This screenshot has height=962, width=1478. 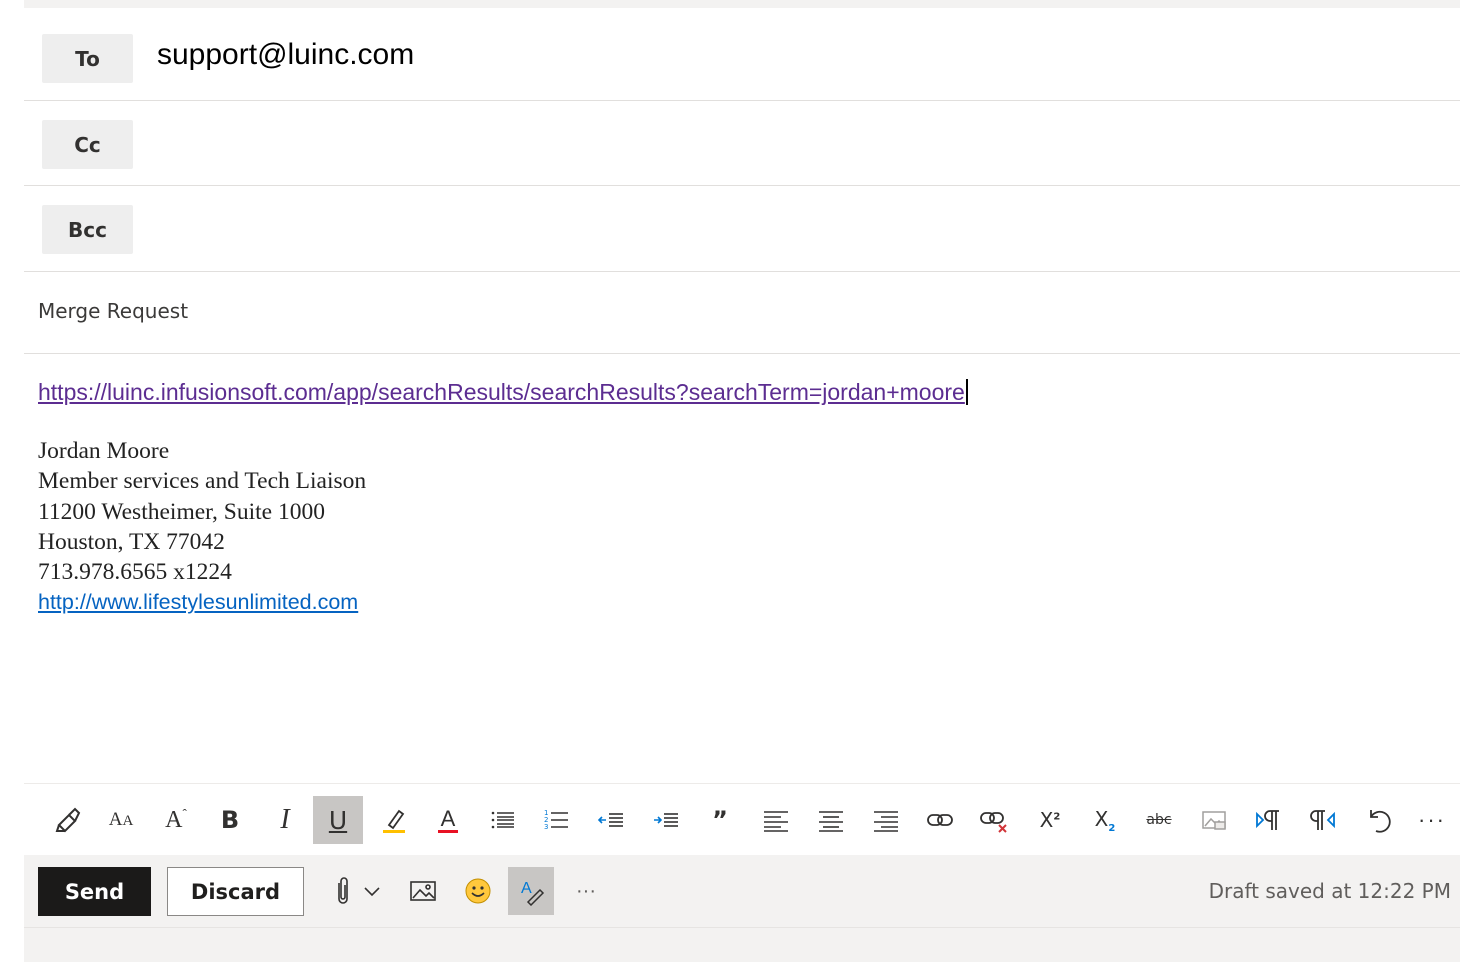 I want to click on cc-button: Cc, so click(x=87, y=144).